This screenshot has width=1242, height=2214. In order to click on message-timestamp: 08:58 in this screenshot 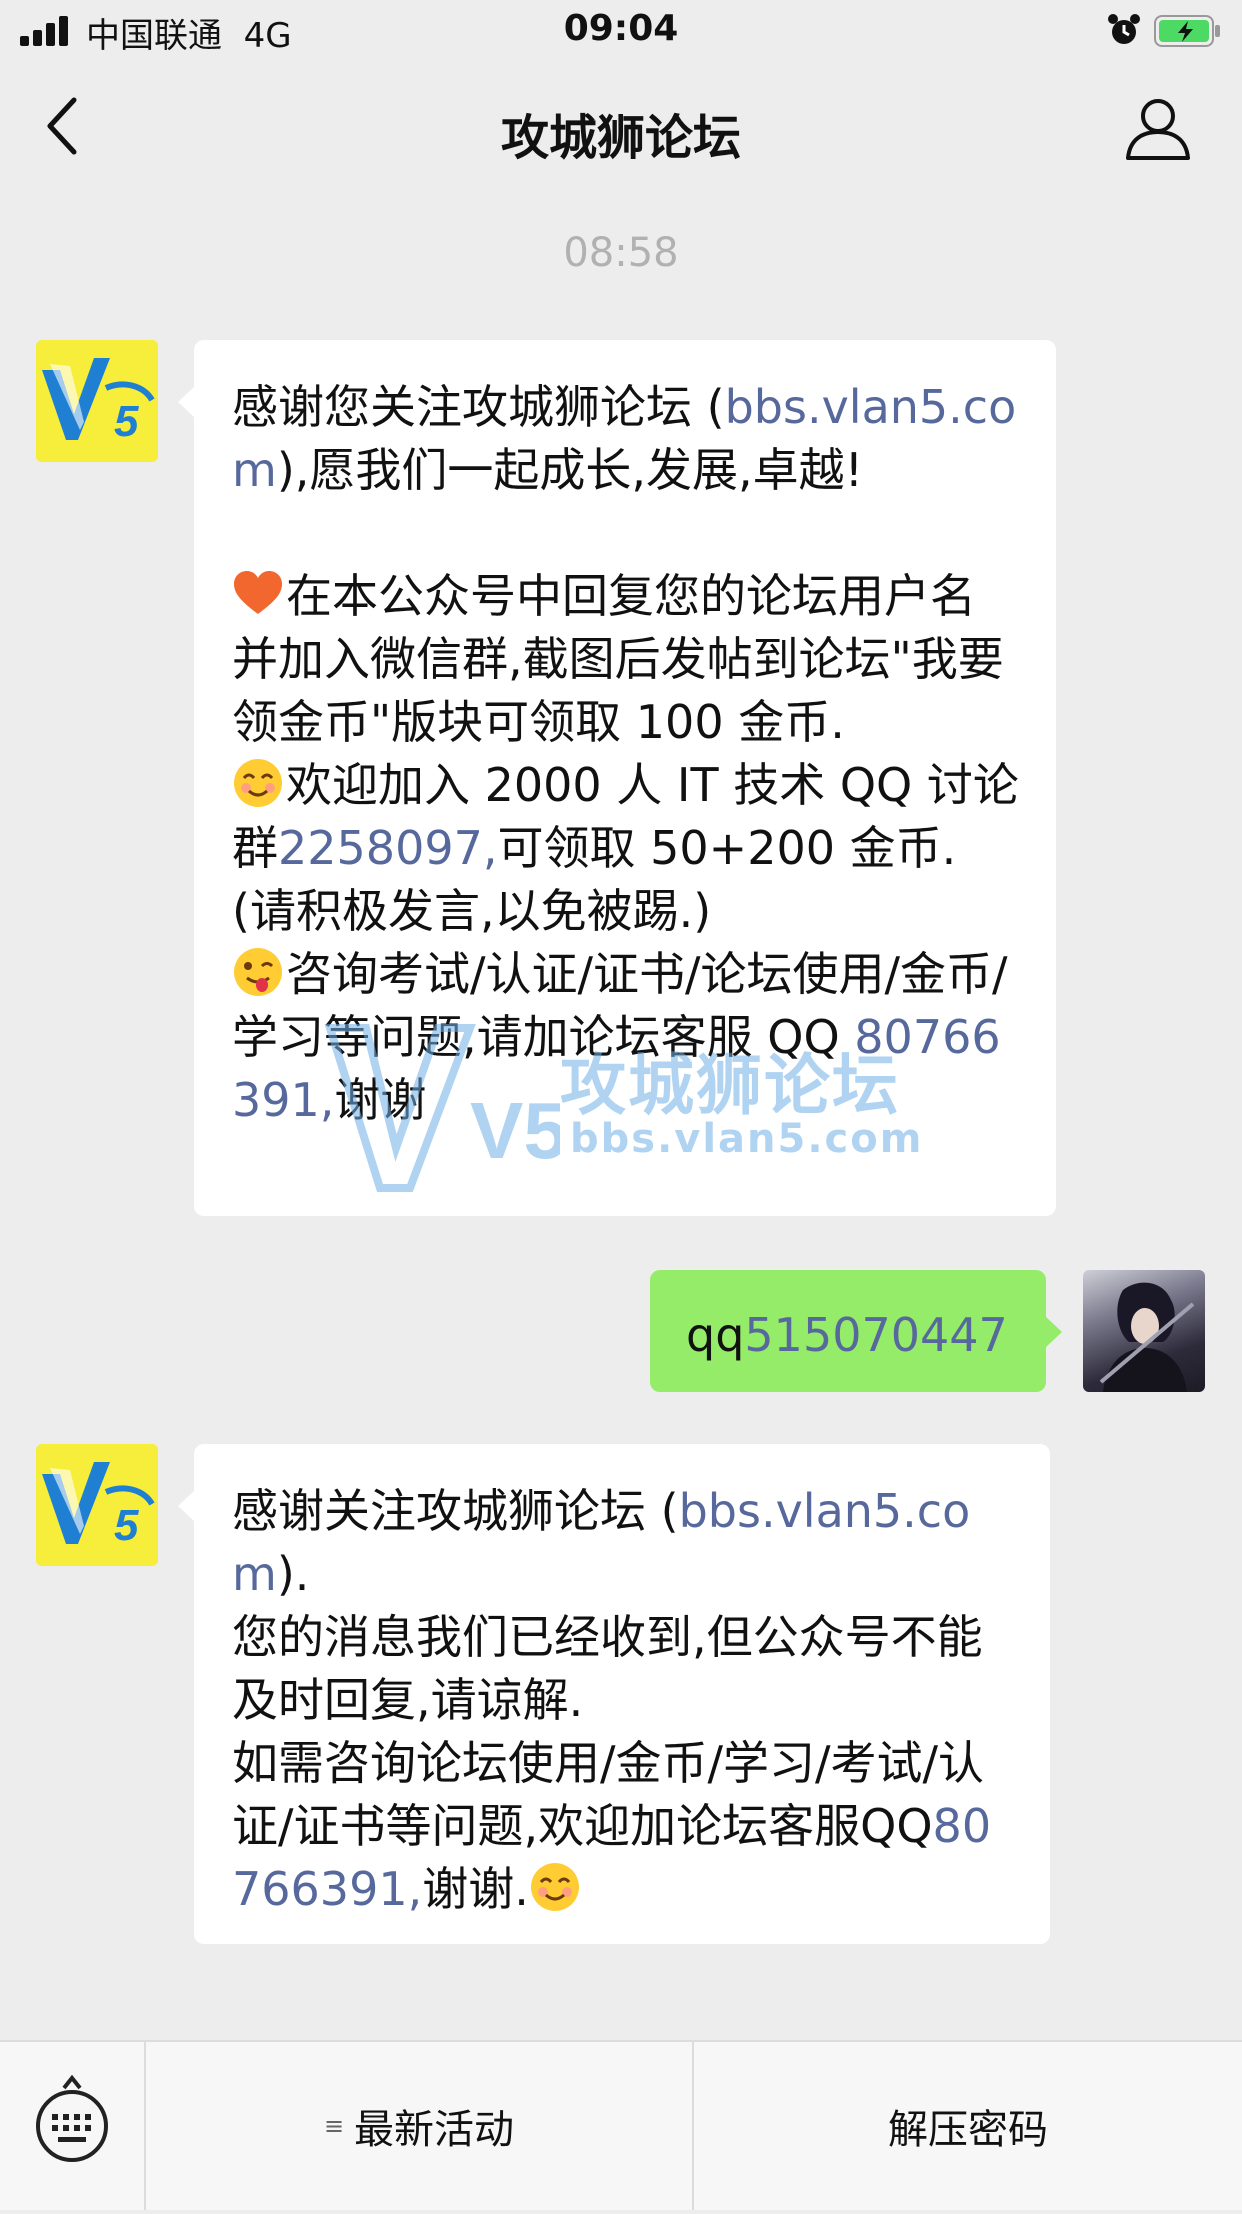, I will do `click(621, 253)`.